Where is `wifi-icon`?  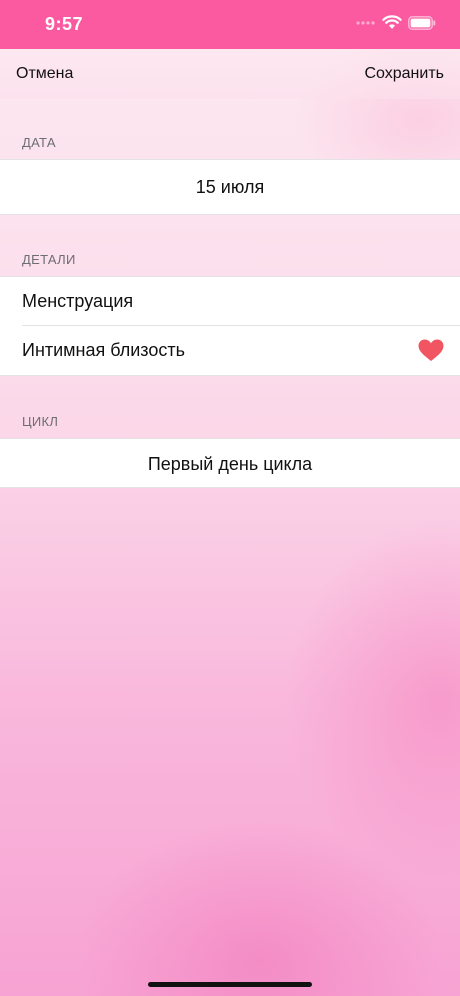 wifi-icon is located at coordinates (392, 22).